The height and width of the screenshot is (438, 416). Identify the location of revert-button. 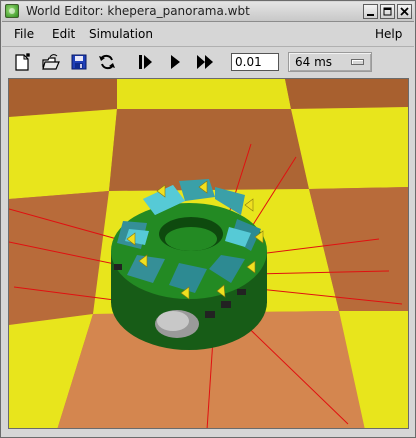
(107, 62).